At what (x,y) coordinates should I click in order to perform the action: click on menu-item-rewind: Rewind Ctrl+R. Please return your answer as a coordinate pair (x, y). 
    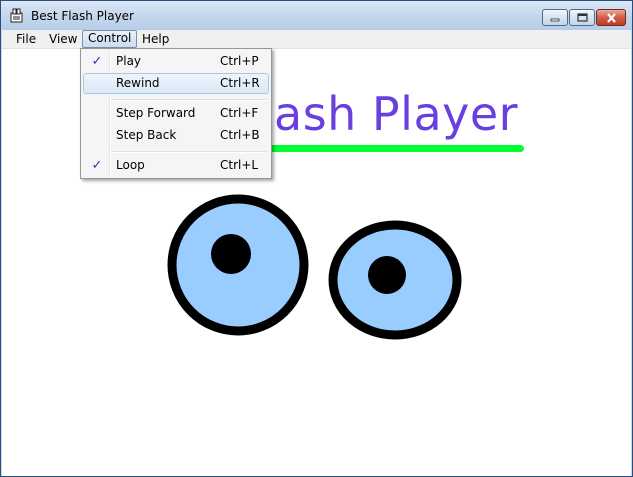
    Looking at the image, I should click on (176, 83).